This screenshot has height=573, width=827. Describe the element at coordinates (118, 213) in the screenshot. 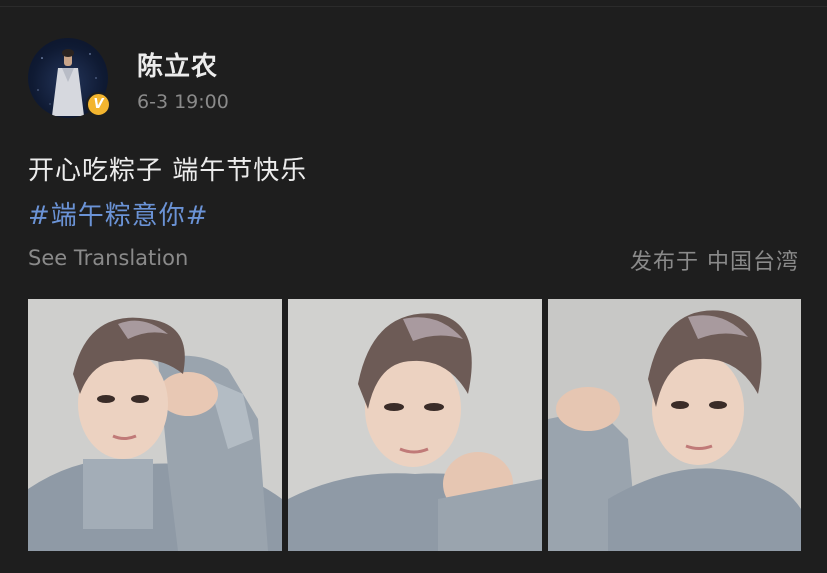

I see `hashtag-link: #端午粽意你#` at that location.